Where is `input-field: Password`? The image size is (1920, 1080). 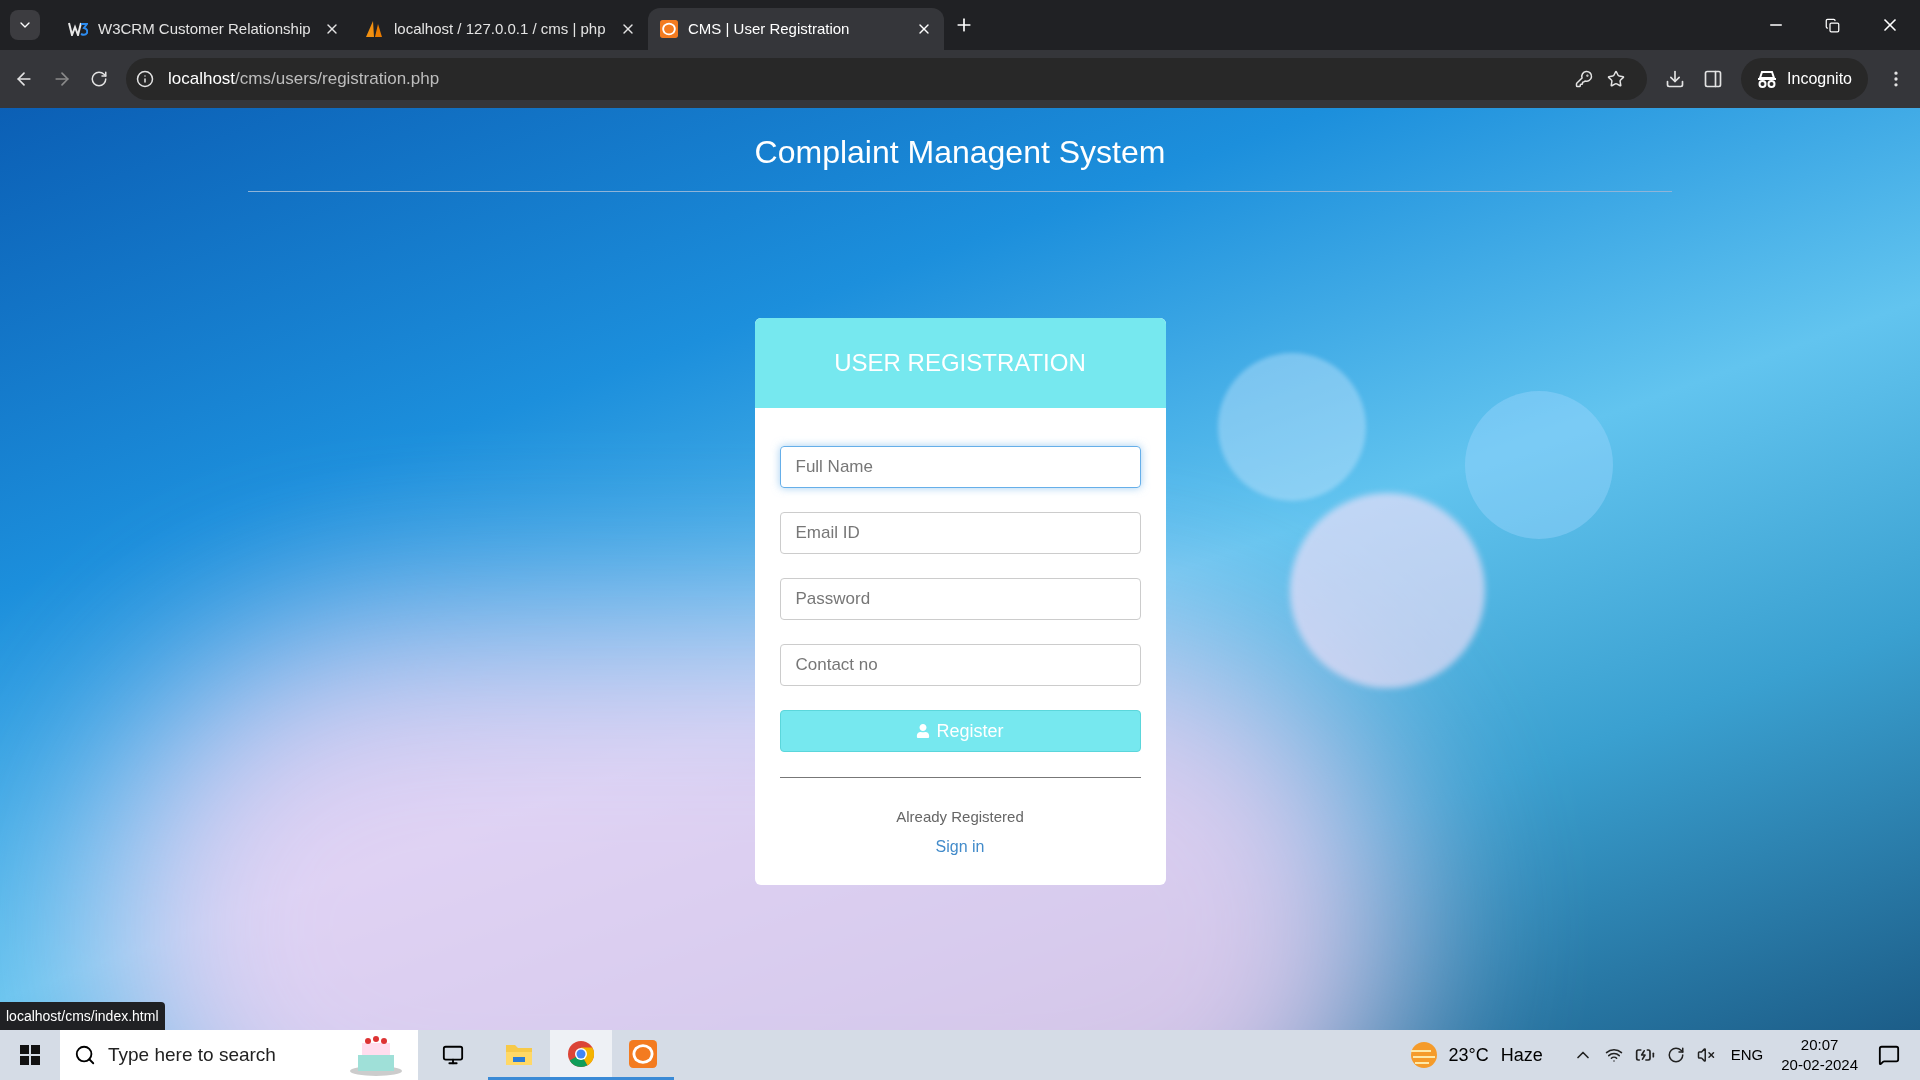
input-field: Password is located at coordinates (960, 599).